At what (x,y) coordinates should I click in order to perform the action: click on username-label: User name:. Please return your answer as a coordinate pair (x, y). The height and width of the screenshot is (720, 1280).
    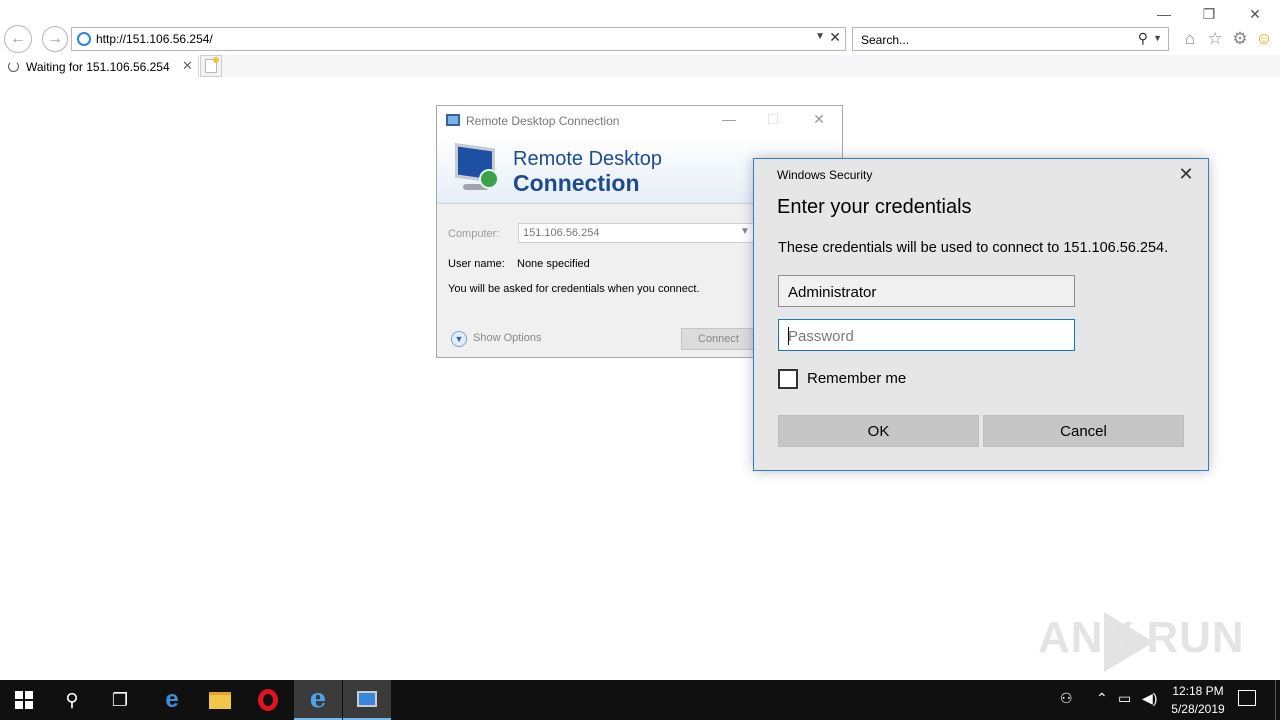
    Looking at the image, I should click on (476, 264).